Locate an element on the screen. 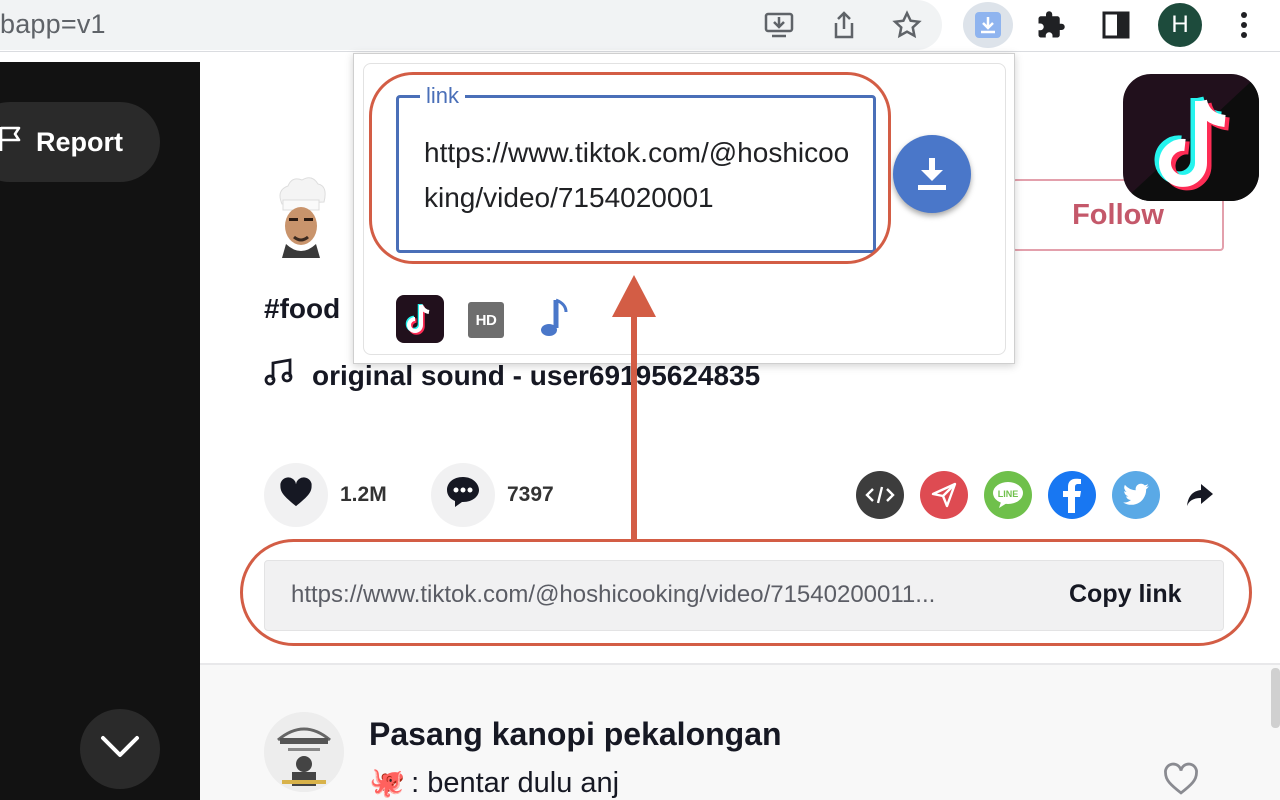 This screenshot has width=1280, height=800. extensions-puzzle-icon is located at coordinates (1051, 25).